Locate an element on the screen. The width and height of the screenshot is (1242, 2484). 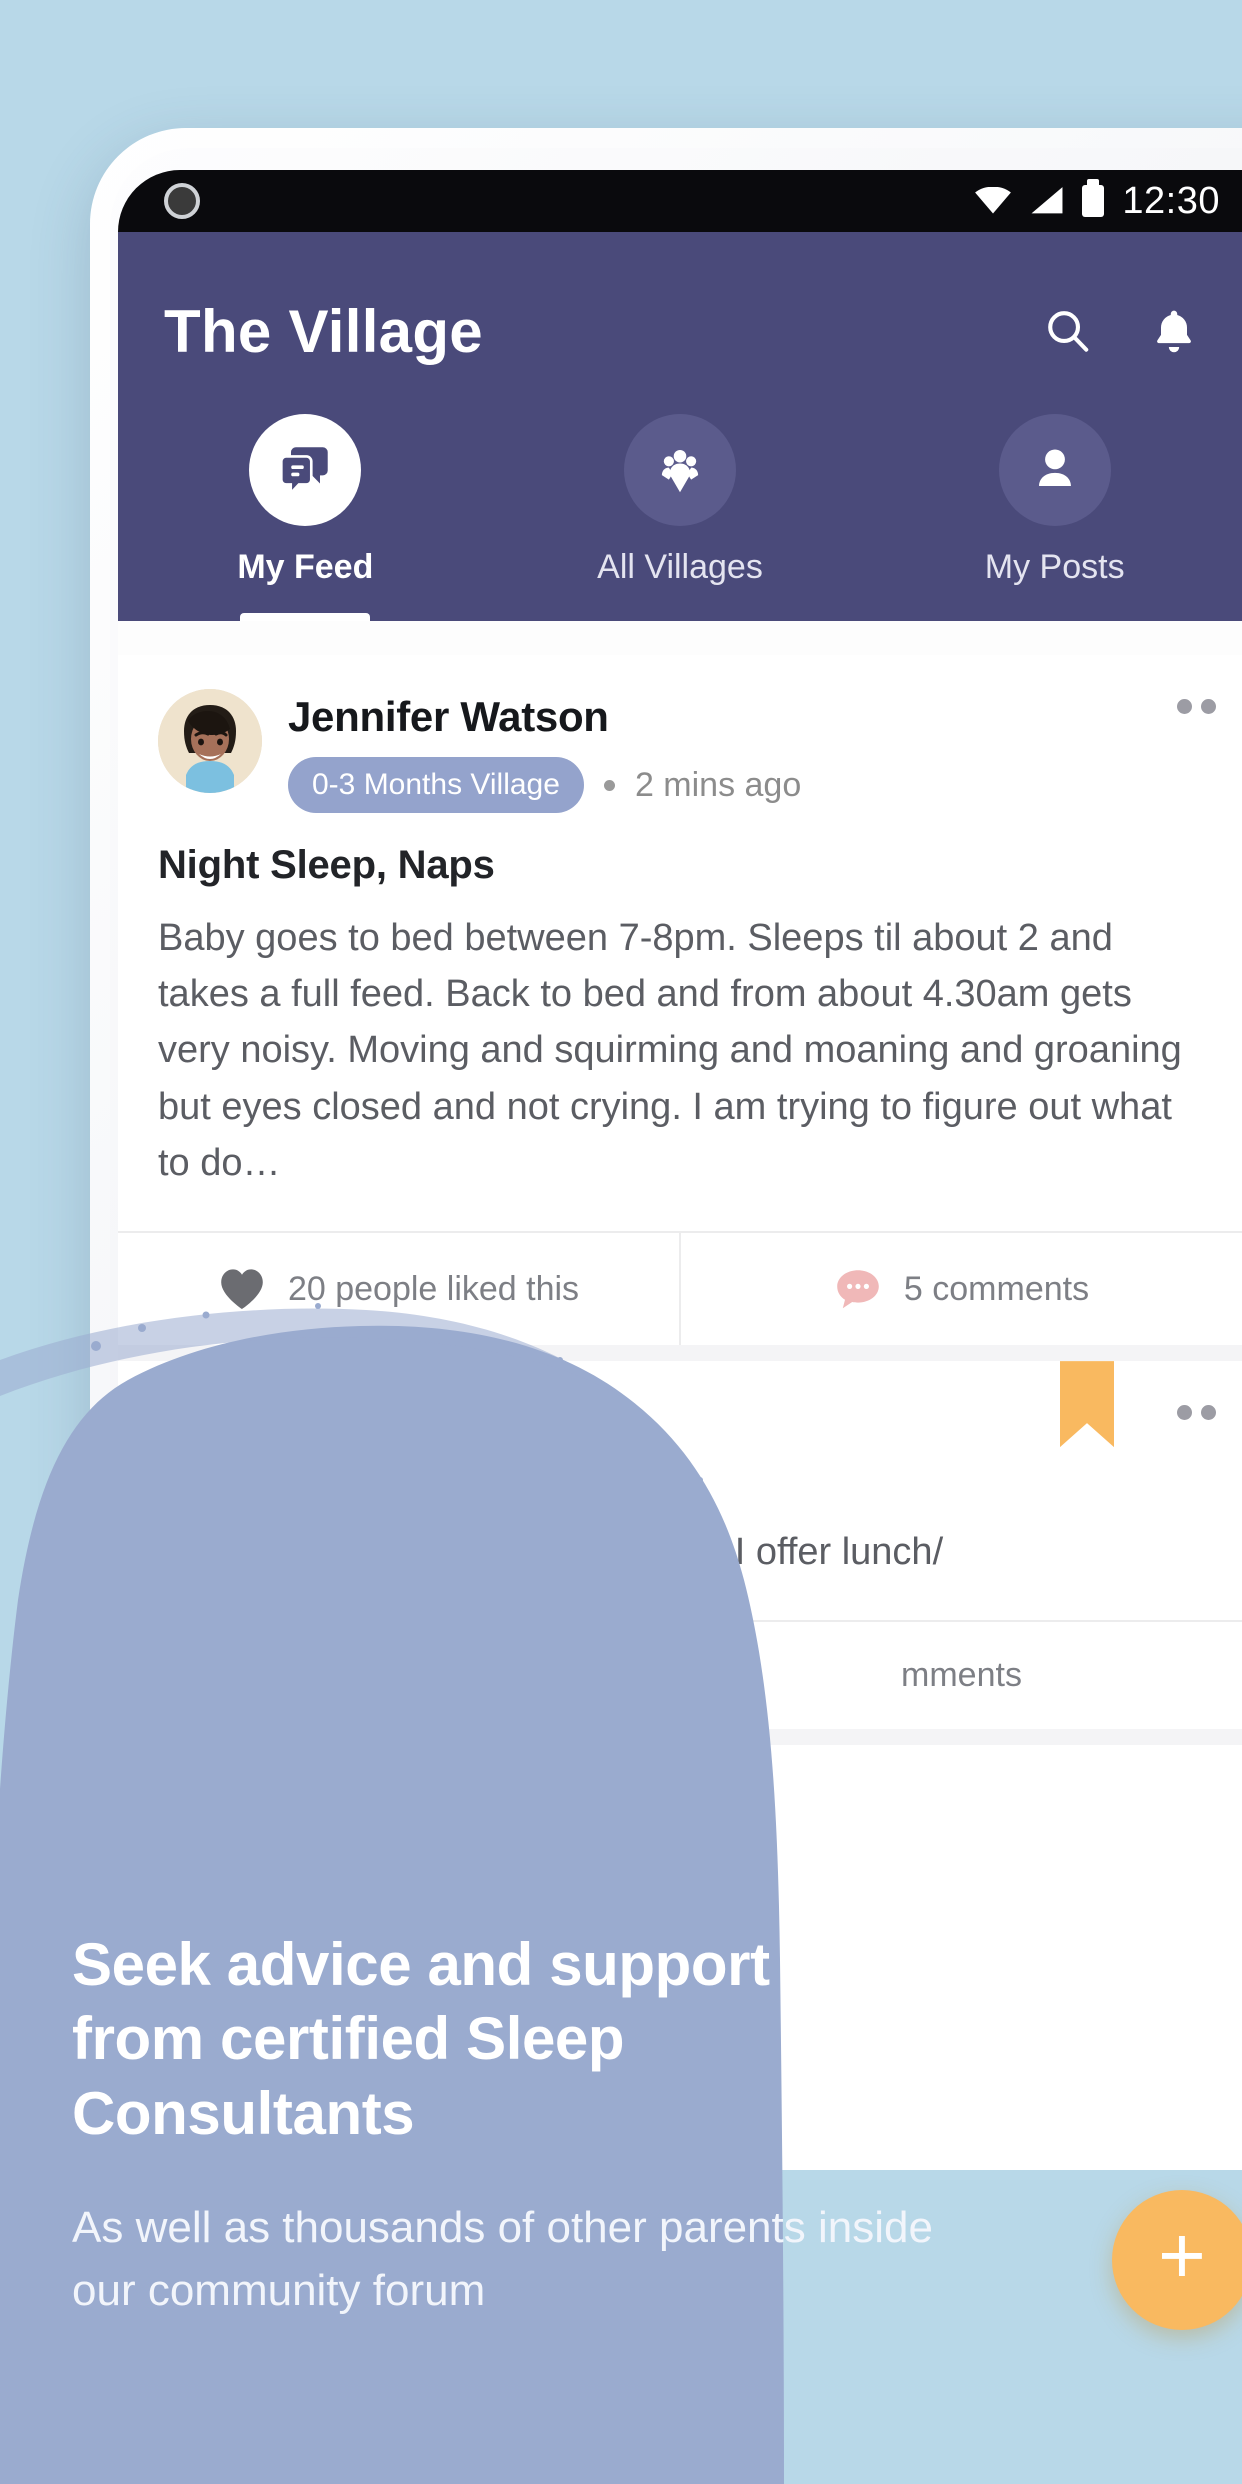
tab-all-villages-label: All Villages is located at coordinates (680, 567).